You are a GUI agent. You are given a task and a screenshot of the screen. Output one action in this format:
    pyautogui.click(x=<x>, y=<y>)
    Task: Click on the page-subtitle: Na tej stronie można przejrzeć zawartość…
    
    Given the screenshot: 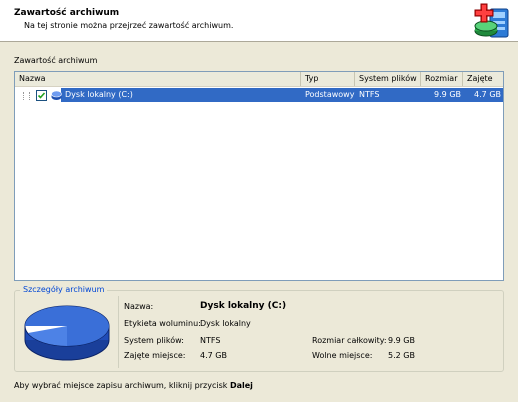 What is the action you would take?
    pyautogui.click(x=129, y=25)
    